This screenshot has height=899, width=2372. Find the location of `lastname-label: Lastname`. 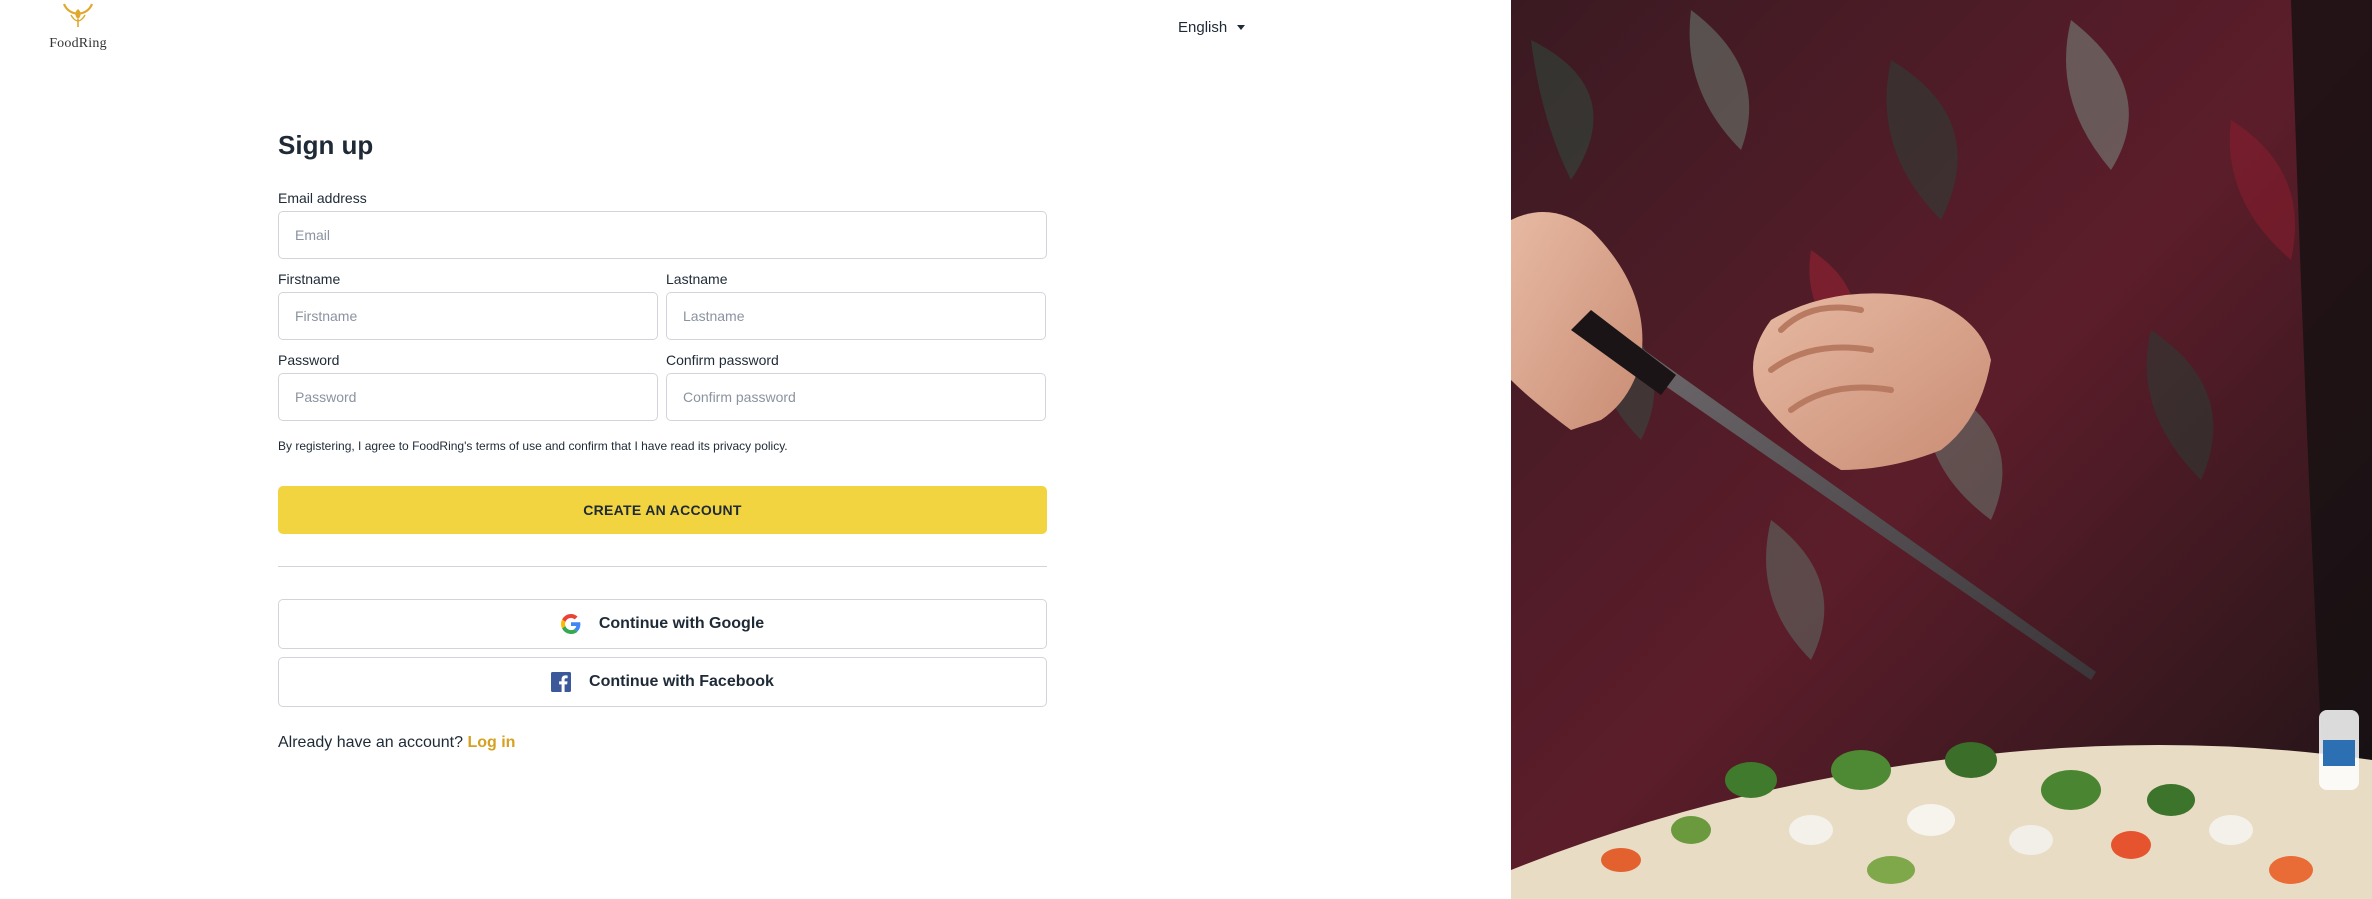

lastname-label: Lastname is located at coordinates (697, 279).